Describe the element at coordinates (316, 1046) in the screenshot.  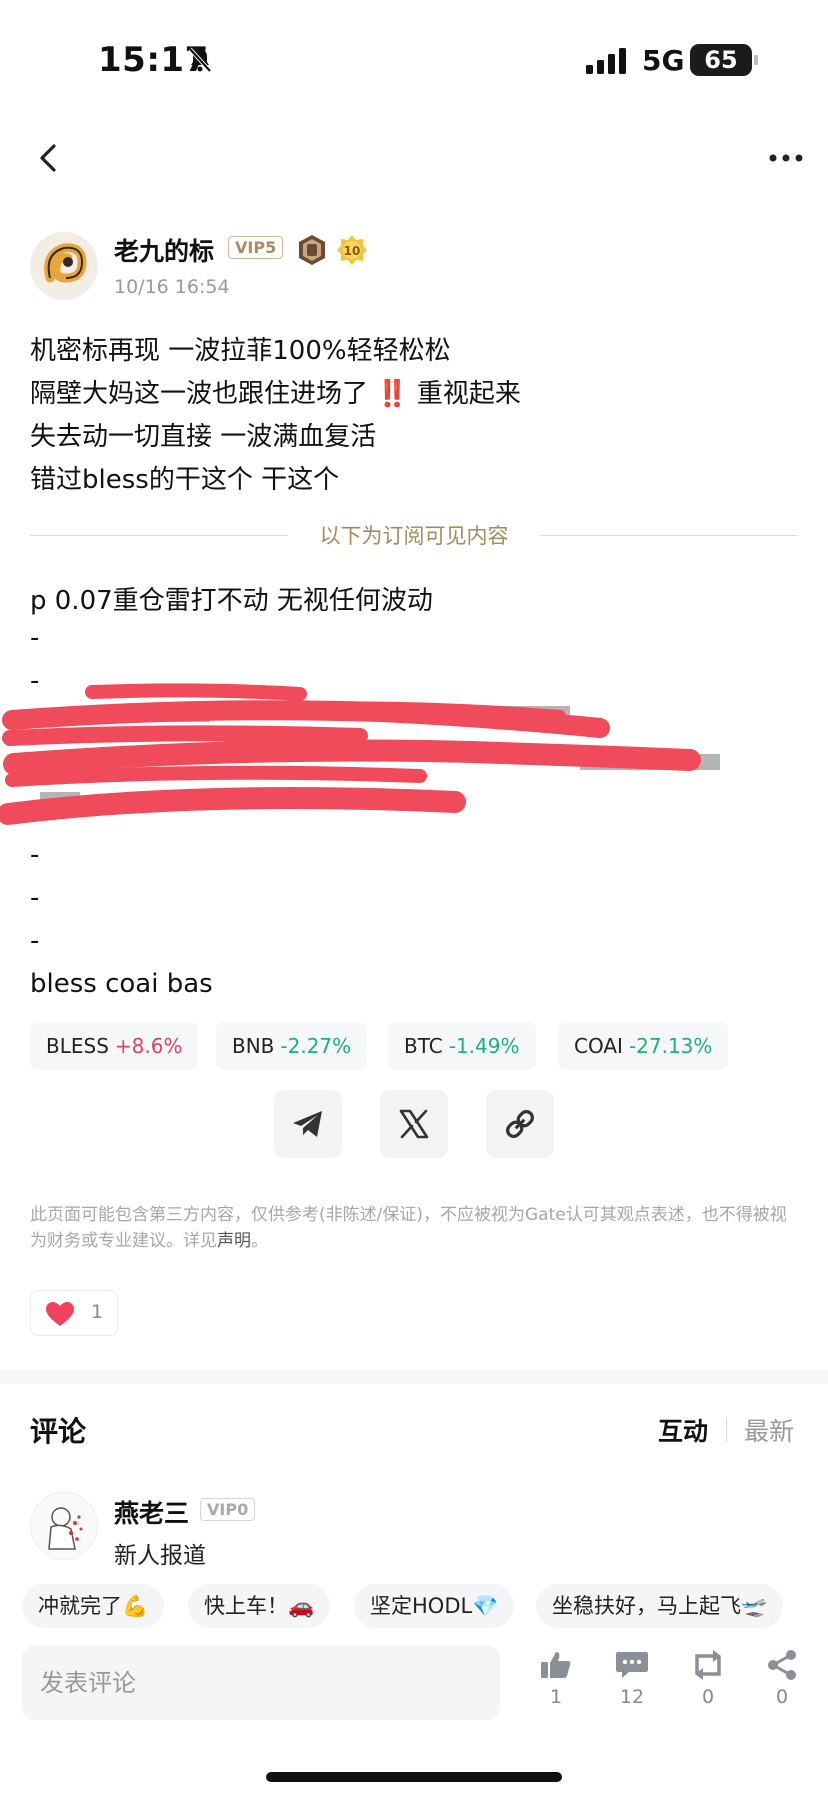
I see `ticker-change: -2.27%` at that location.